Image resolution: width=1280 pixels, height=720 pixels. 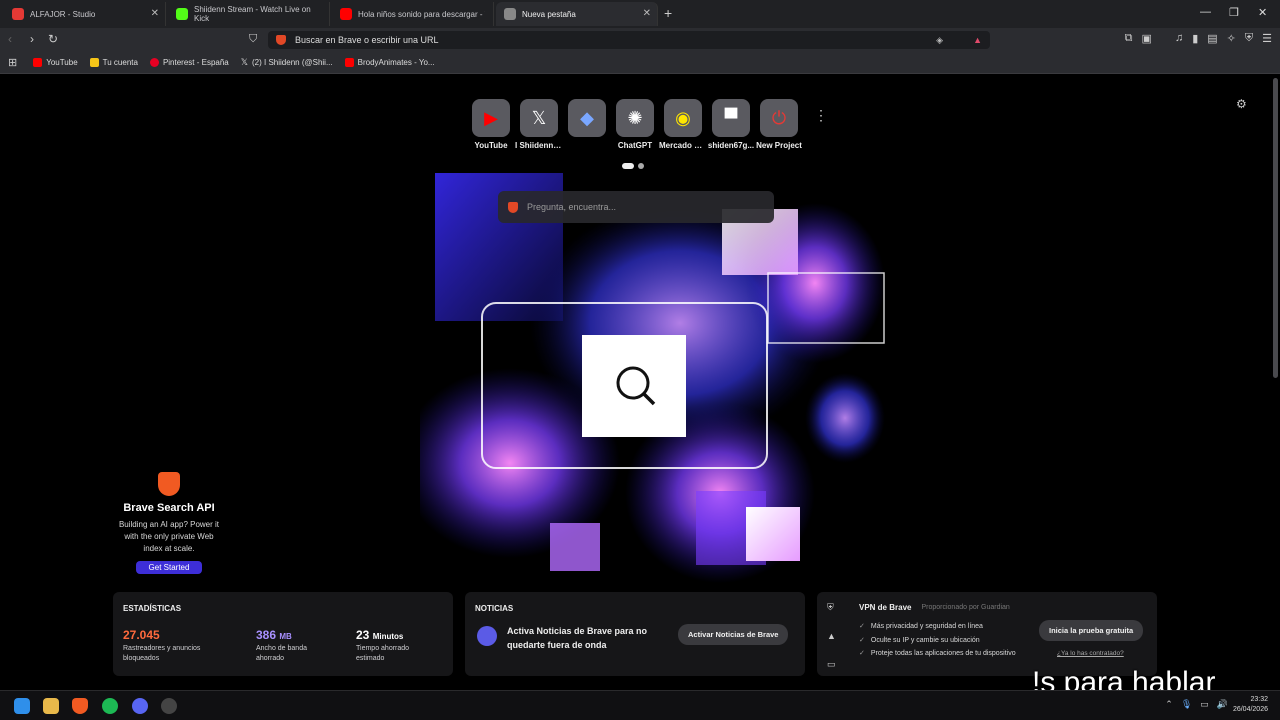 I want to click on app-icon, so click(x=169, y=706).